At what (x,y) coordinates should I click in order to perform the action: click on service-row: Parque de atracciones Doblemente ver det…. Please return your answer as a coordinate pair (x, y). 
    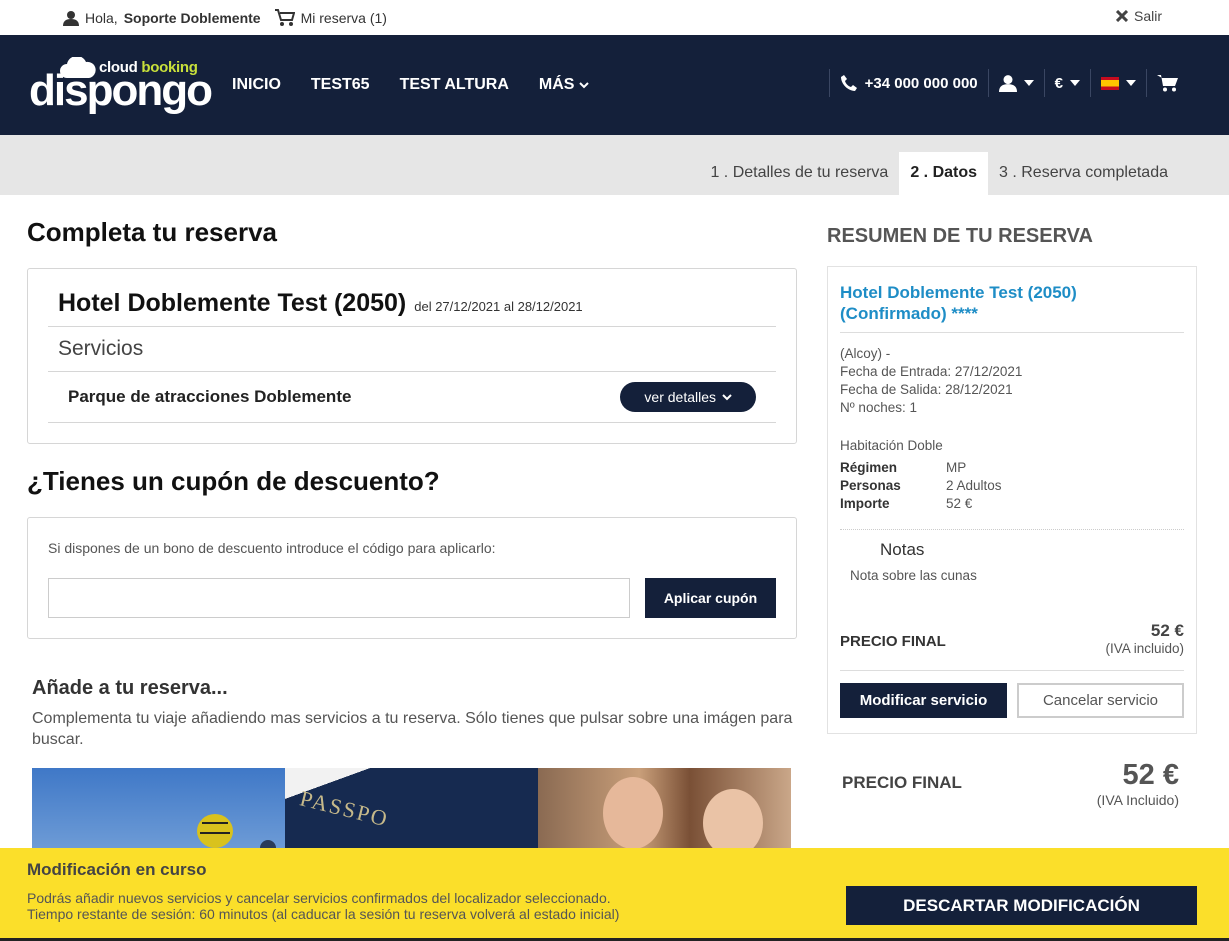
    Looking at the image, I should click on (412, 397).